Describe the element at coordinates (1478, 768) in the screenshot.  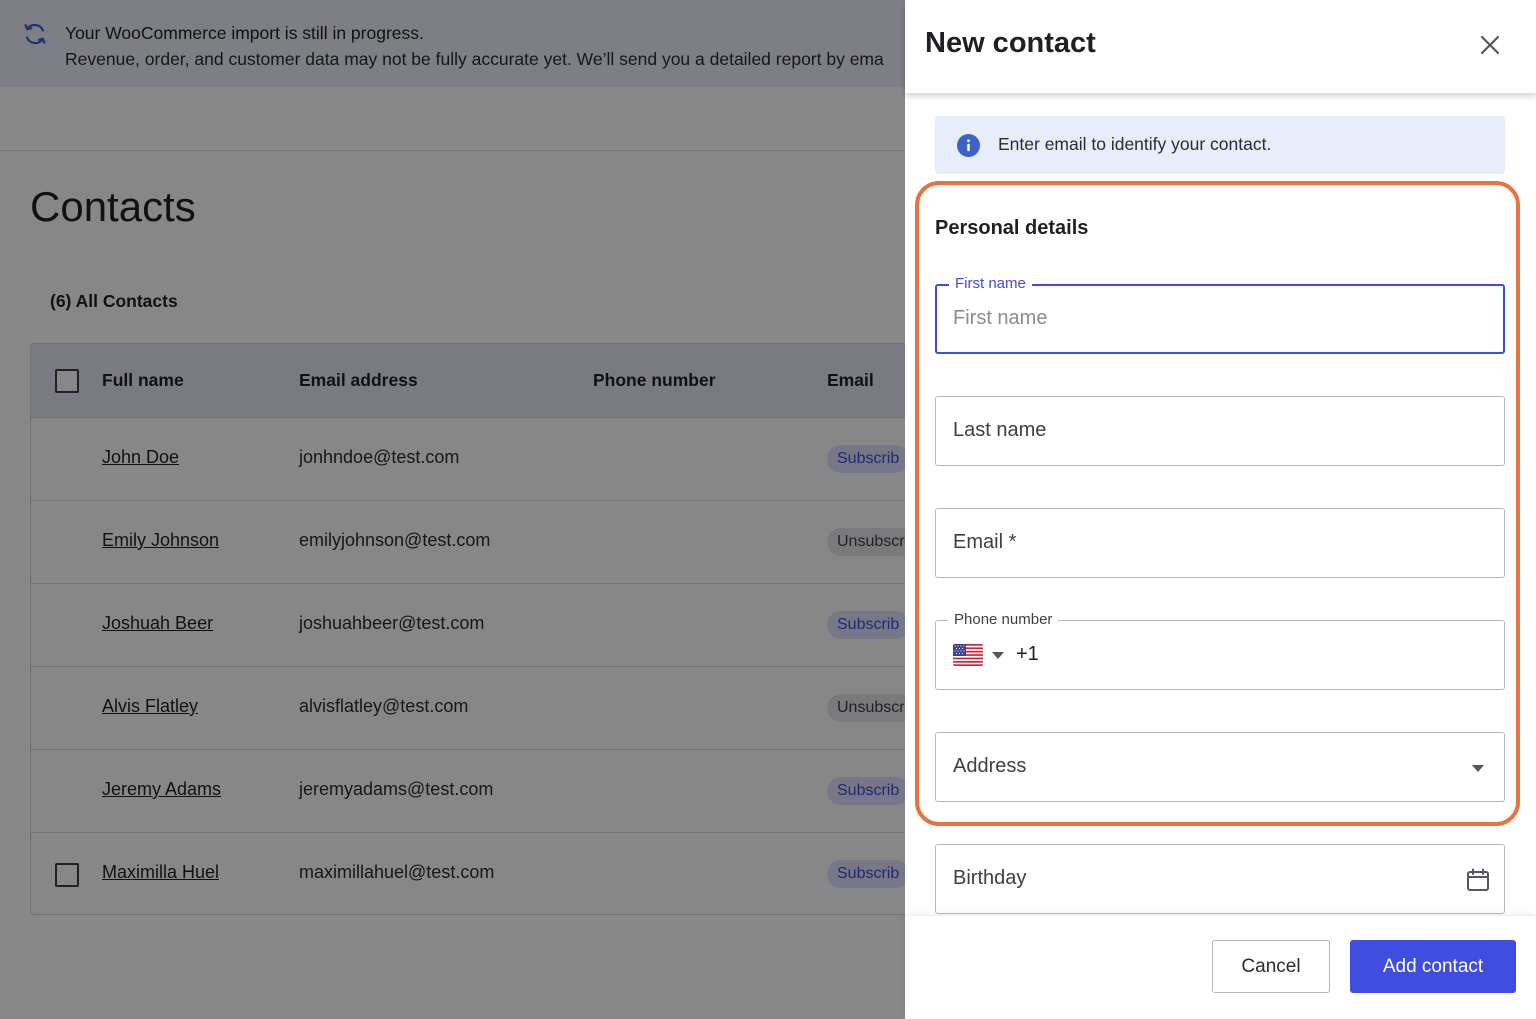
I see `chevron-down-icon` at that location.